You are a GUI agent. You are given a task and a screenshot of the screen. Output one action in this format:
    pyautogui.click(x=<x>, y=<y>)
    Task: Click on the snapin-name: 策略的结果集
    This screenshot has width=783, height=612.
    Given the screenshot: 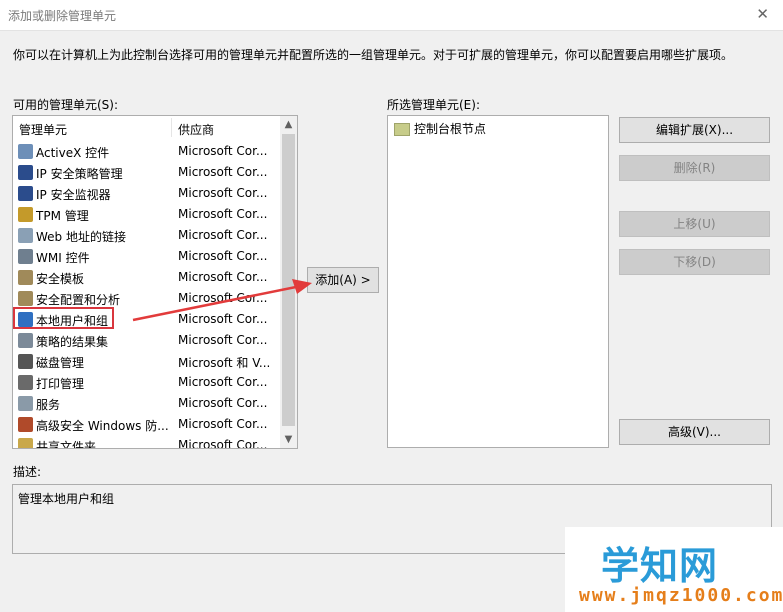 What is the action you would take?
    pyautogui.click(x=72, y=342)
    